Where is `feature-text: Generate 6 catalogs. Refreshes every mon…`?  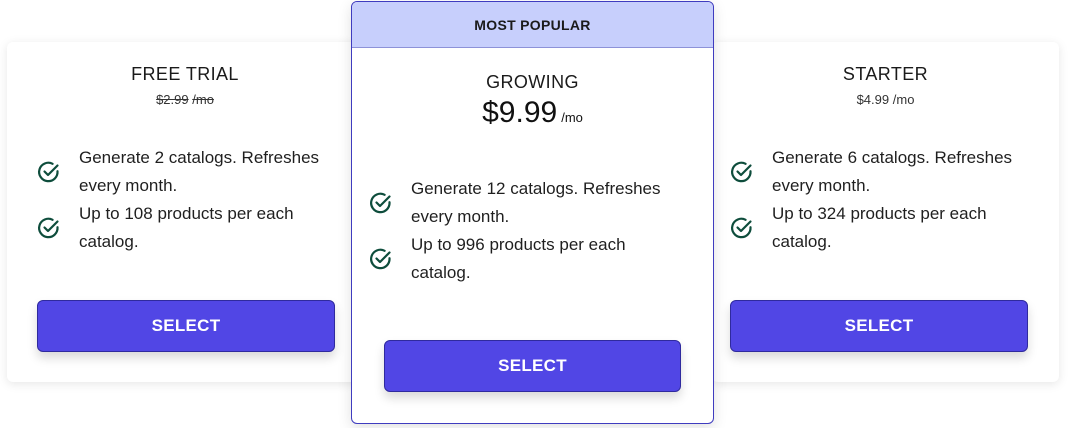 feature-text: Generate 6 catalogs. Refreshes every mon… is located at coordinates (892, 171).